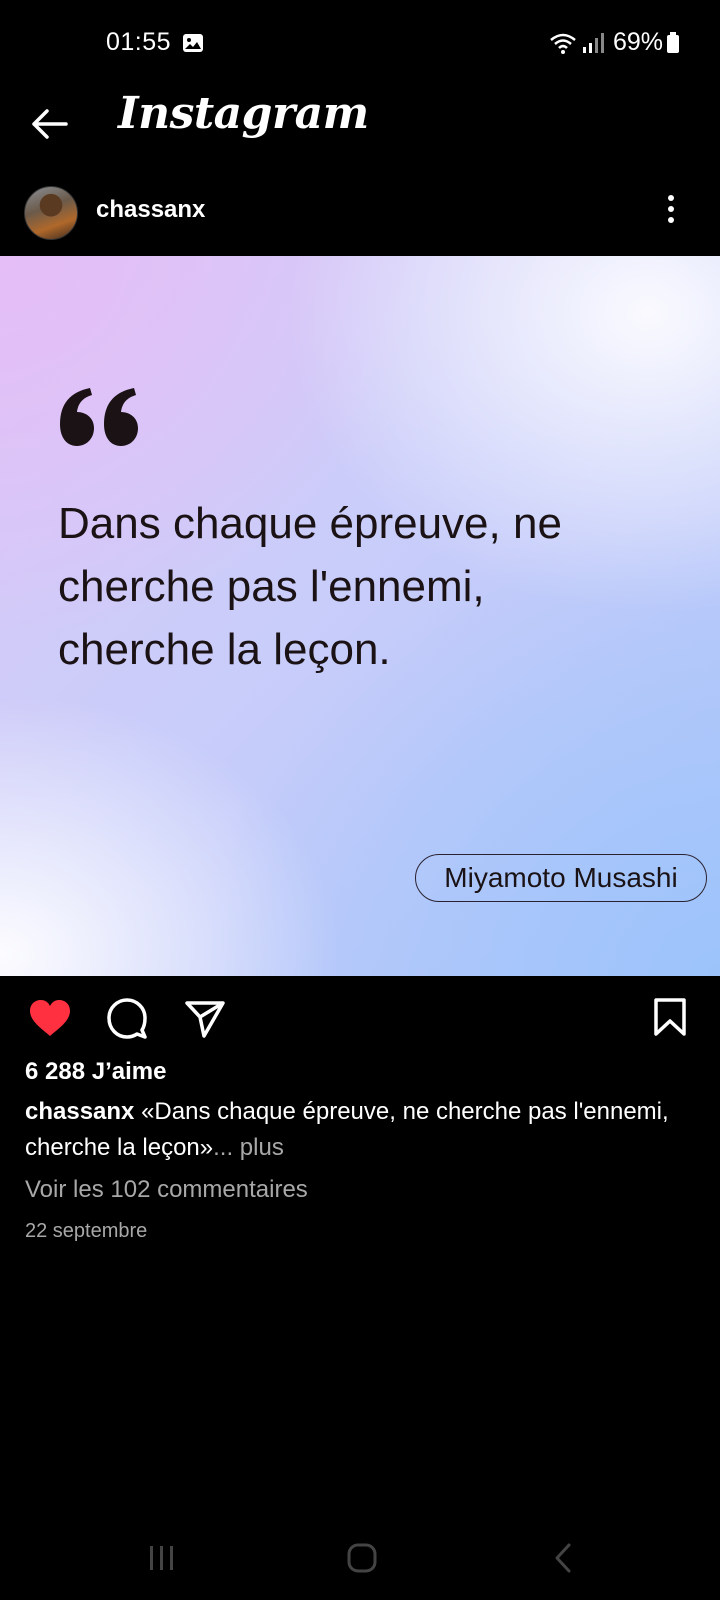 This screenshot has height=1600, width=720. What do you see at coordinates (51, 213) in the screenshot?
I see `avatar` at bounding box center [51, 213].